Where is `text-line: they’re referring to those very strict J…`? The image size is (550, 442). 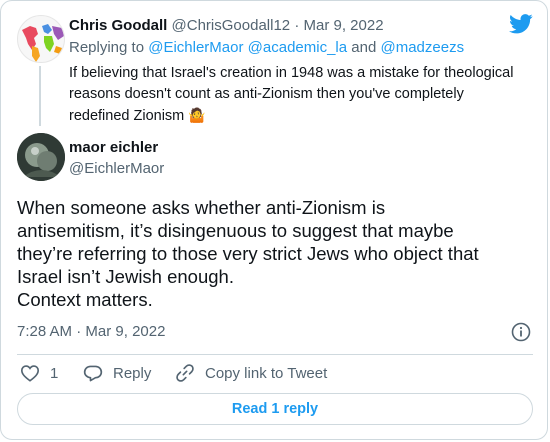 text-line: they’re referring to those very strict J… is located at coordinates (248, 253).